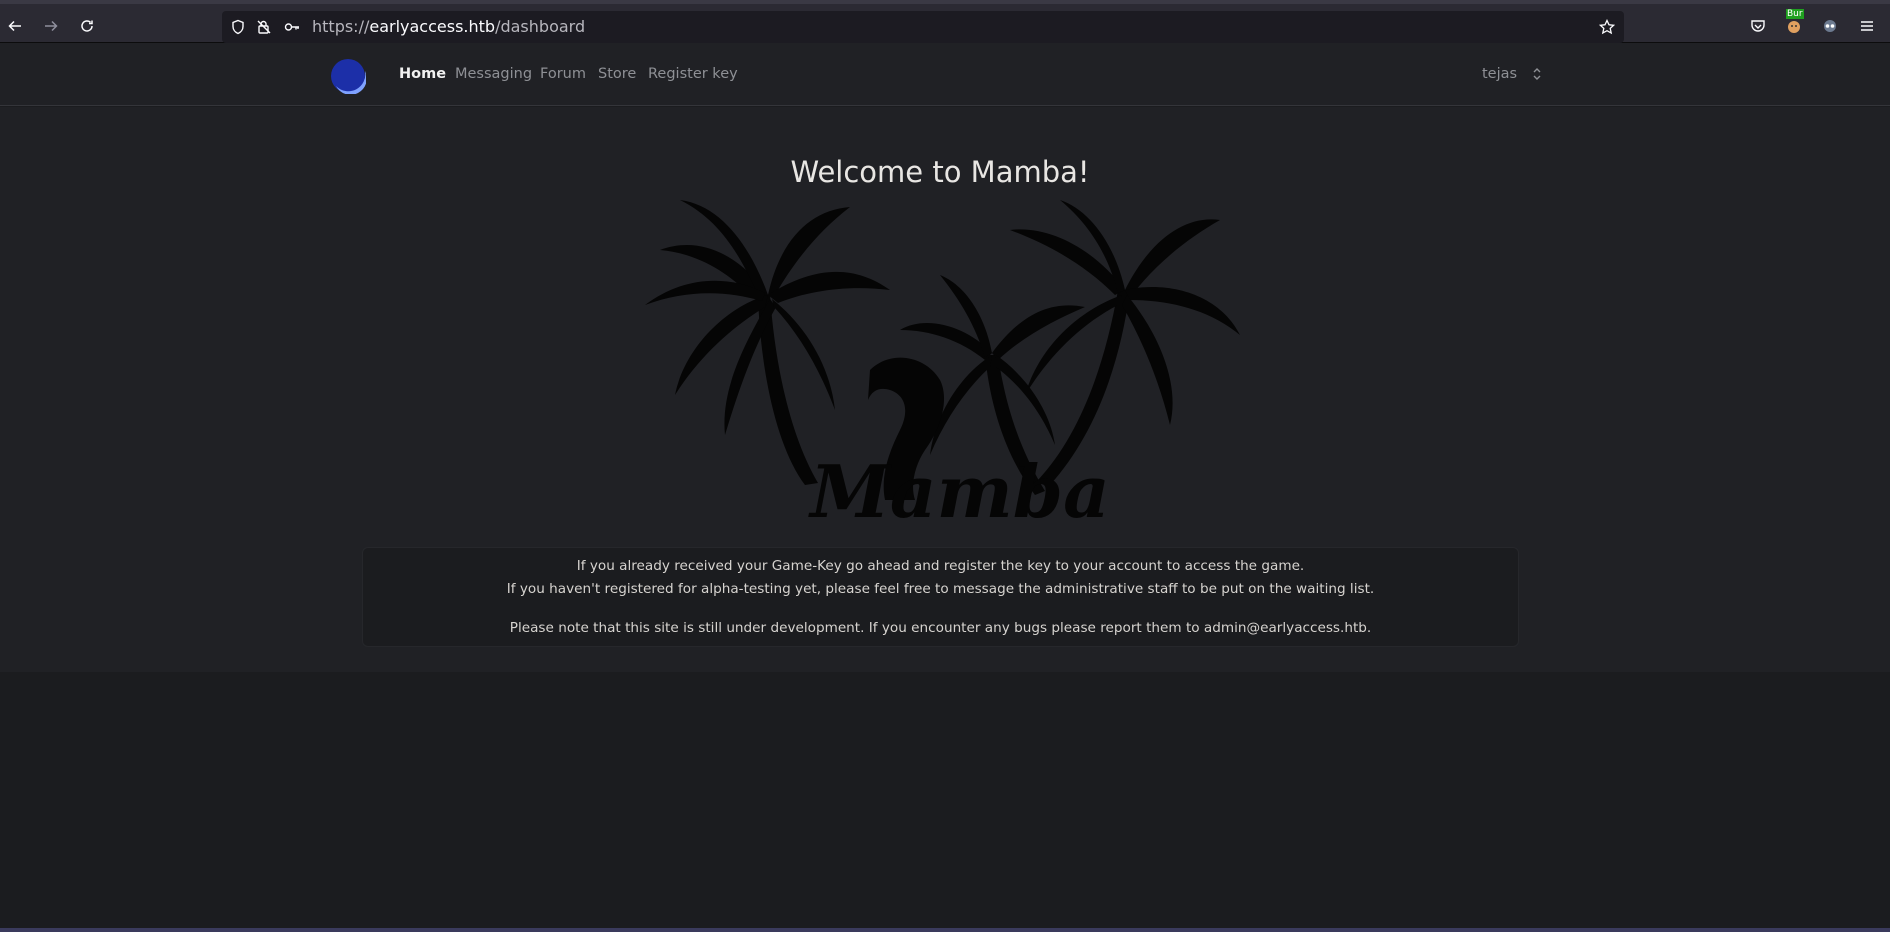  I want to click on pocket-icon, so click(1758, 26).